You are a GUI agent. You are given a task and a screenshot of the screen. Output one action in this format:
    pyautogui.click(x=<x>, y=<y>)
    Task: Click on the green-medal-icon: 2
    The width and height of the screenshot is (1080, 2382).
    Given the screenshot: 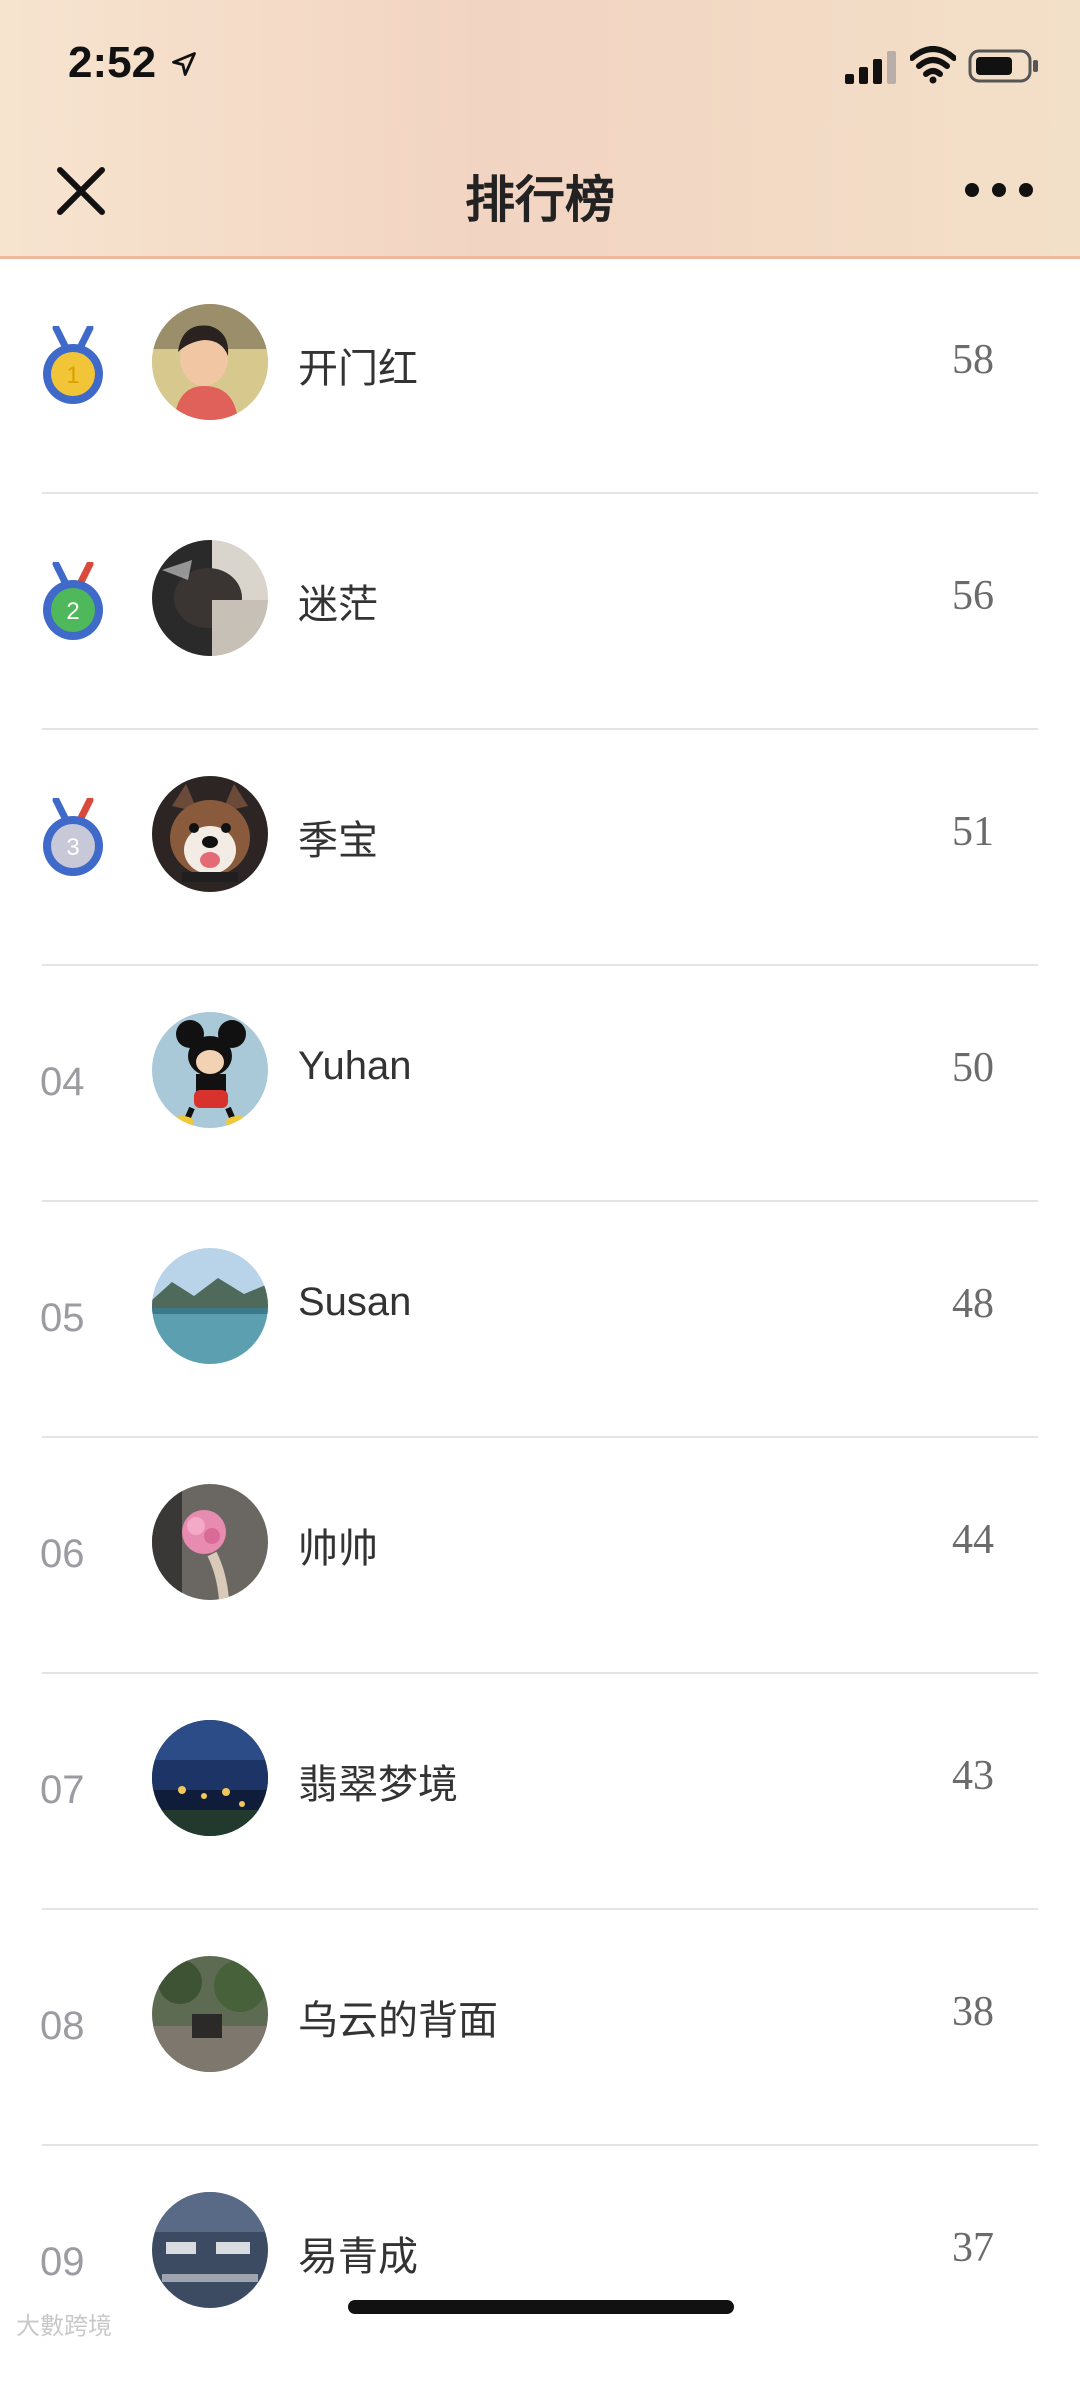 What is the action you would take?
    pyautogui.click(x=73, y=601)
    